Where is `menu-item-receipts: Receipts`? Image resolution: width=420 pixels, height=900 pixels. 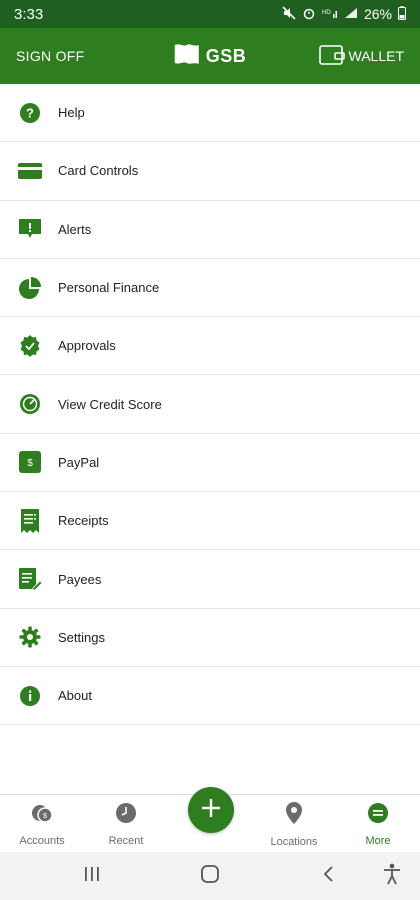 menu-item-receipts: Receipts is located at coordinates (210, 521).